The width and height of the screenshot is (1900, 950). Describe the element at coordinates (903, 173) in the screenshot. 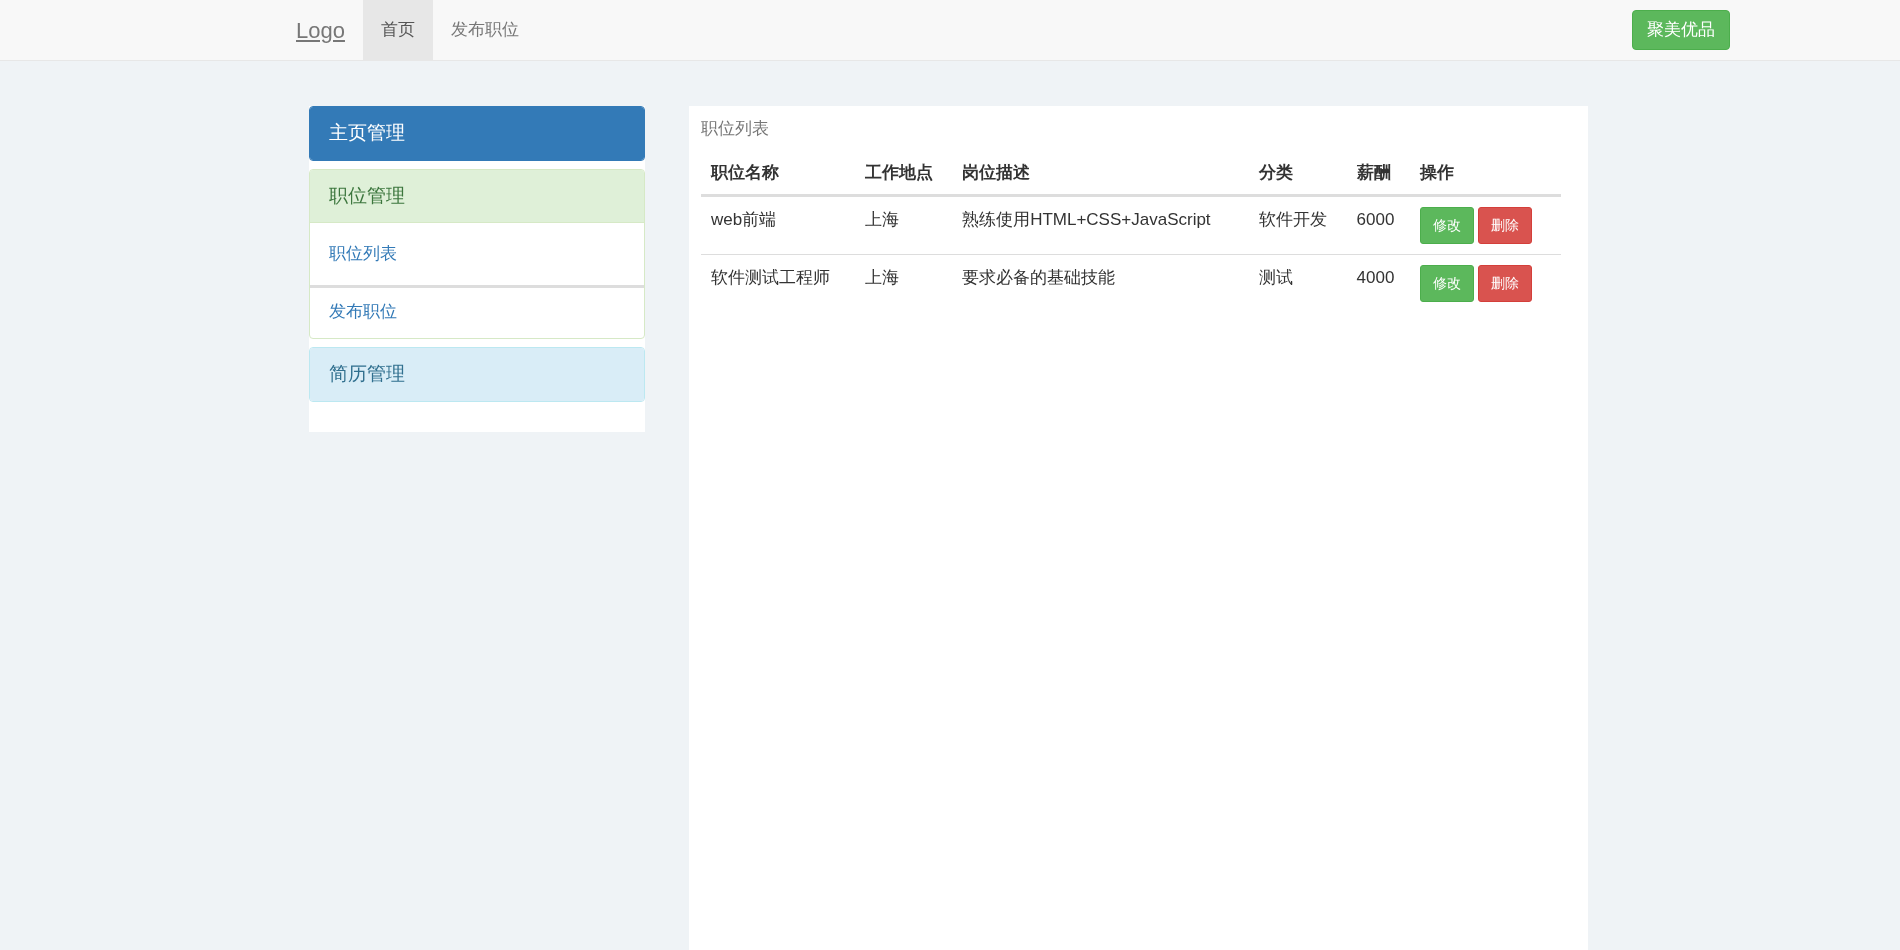

I see `column-header: 工作地点` at that location.